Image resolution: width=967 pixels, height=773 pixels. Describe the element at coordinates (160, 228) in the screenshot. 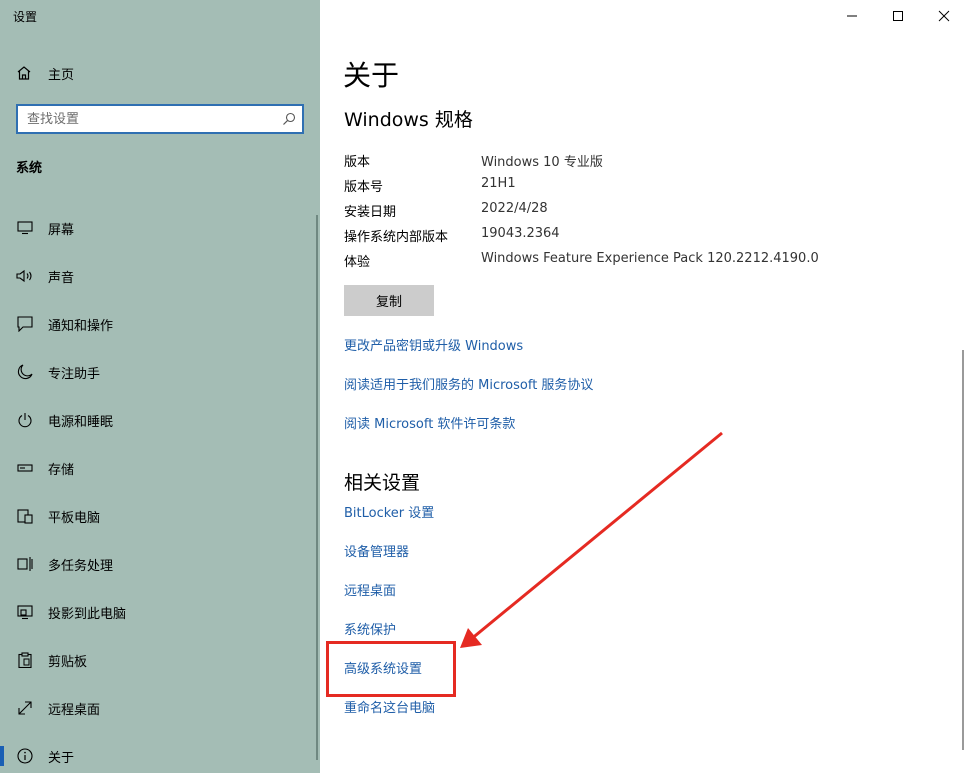

I see `sidebar-item-display: 屏幕` at that location.